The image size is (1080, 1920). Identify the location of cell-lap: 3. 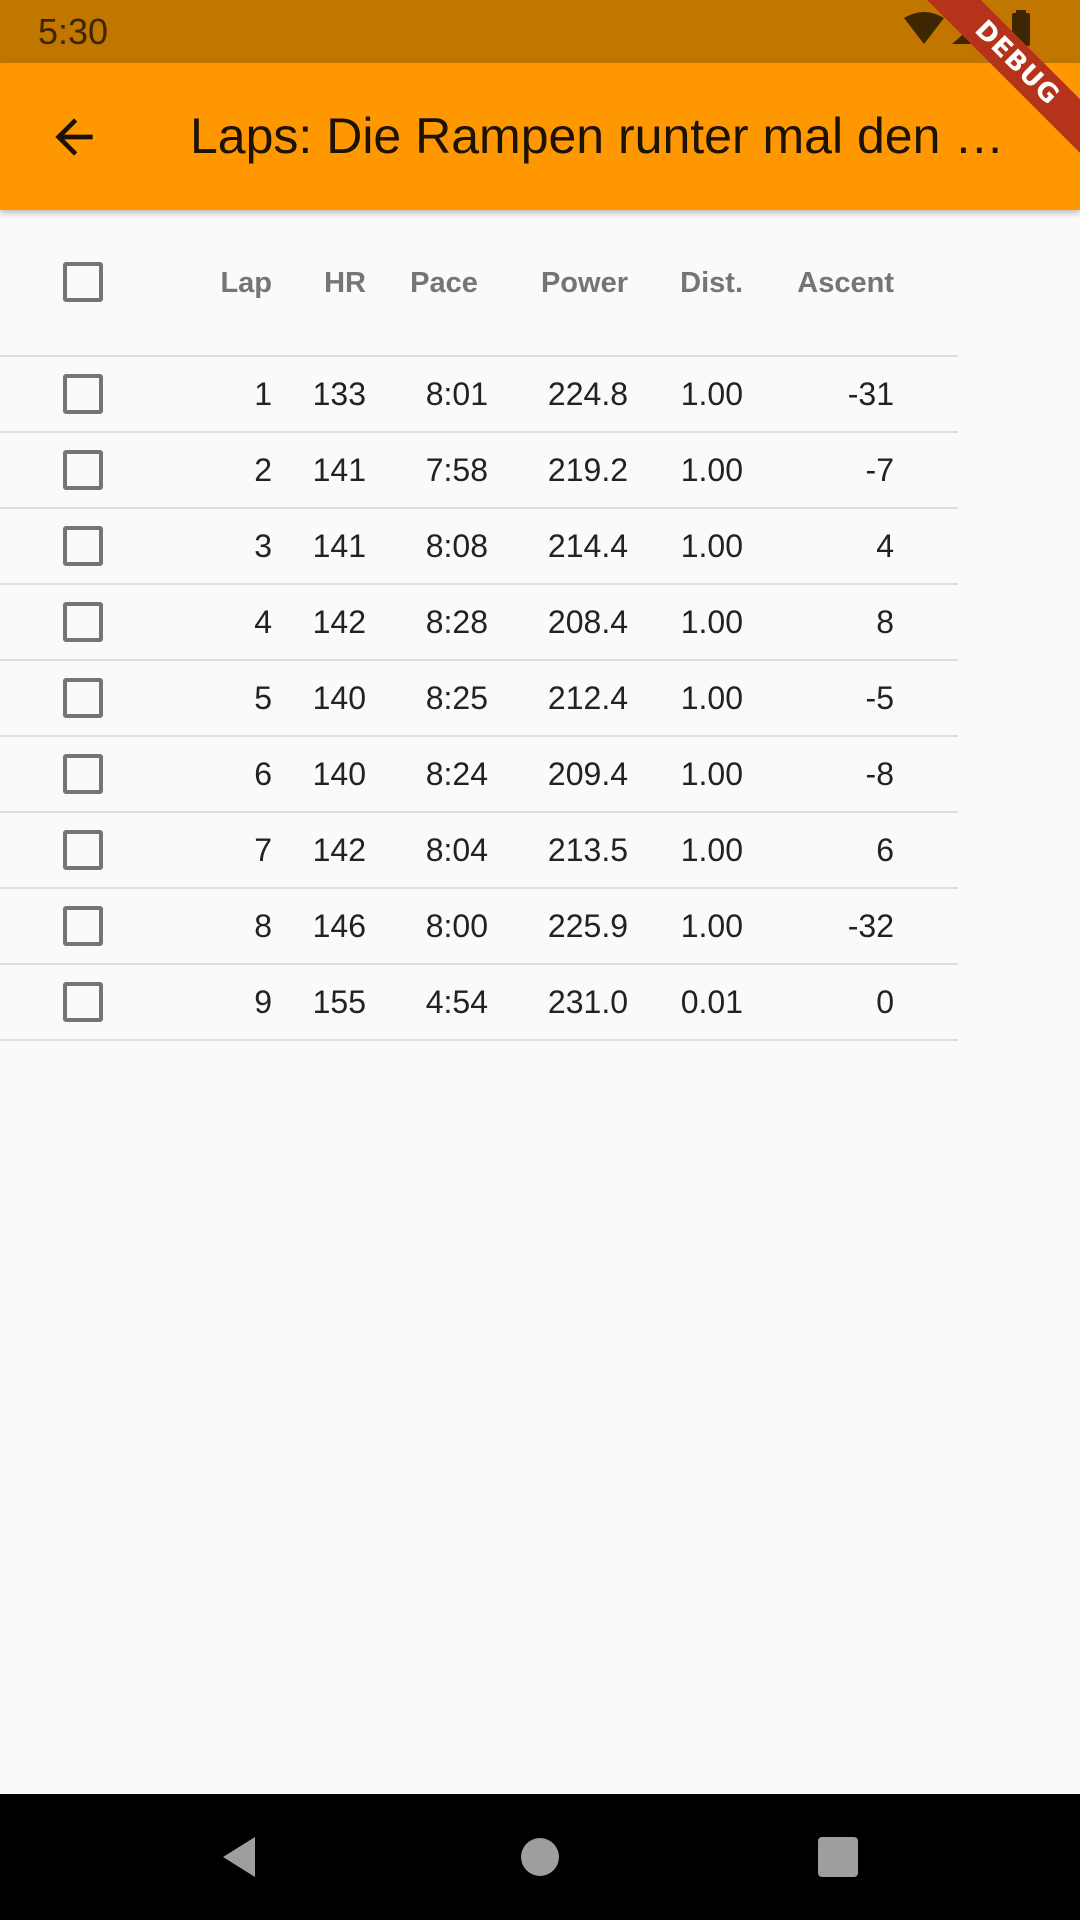
(263, 545).